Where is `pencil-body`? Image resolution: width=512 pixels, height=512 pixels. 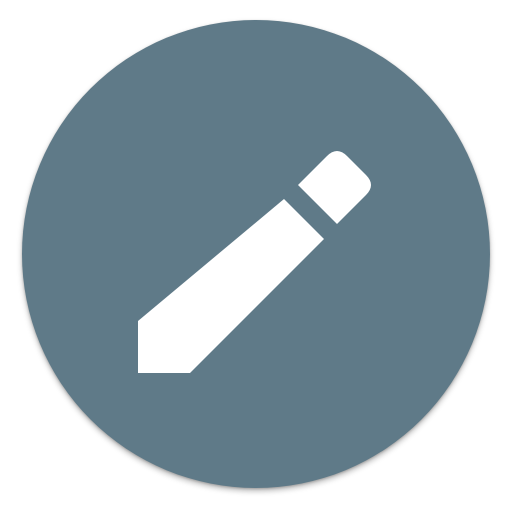
pencil-body is located at coordinates (231, 286).